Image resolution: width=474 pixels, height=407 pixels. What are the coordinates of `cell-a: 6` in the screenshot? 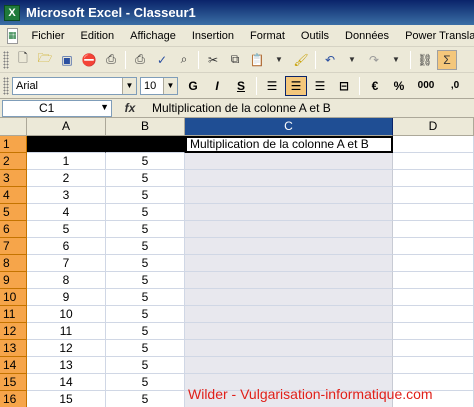 It's located at (66, 246).